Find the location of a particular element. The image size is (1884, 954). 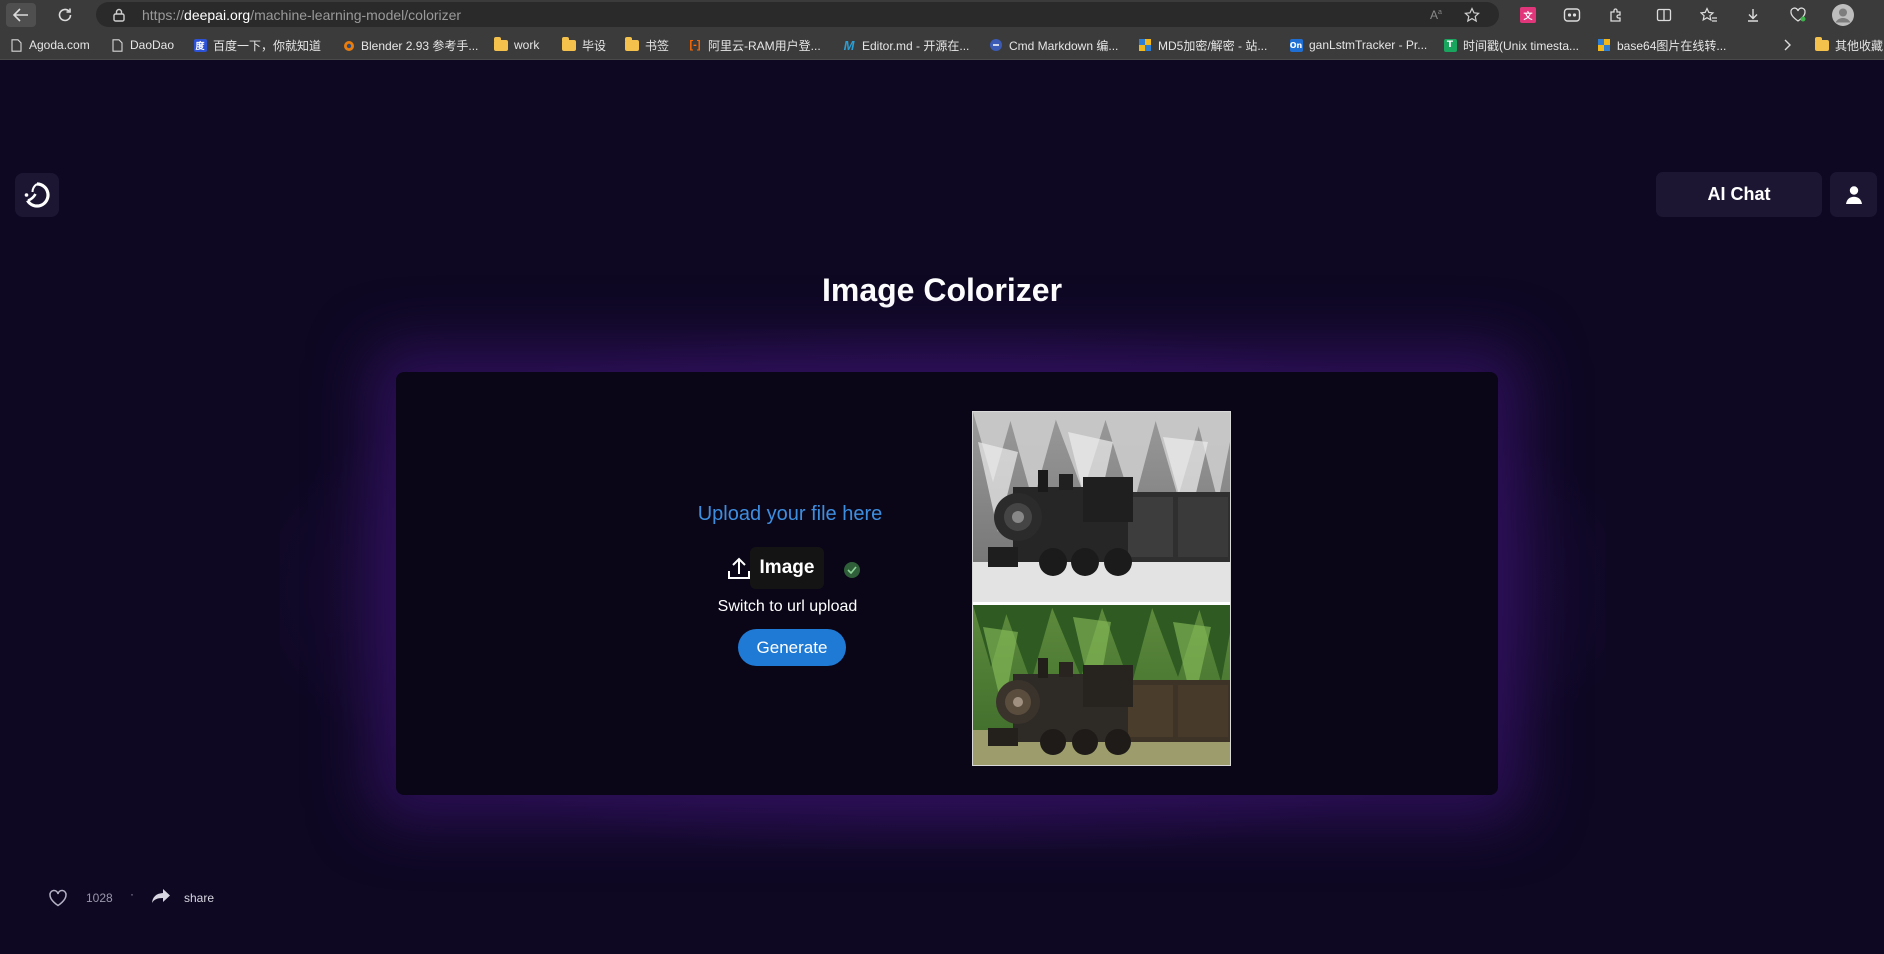

split-screen-icon is located at coordinates (1664, 15).